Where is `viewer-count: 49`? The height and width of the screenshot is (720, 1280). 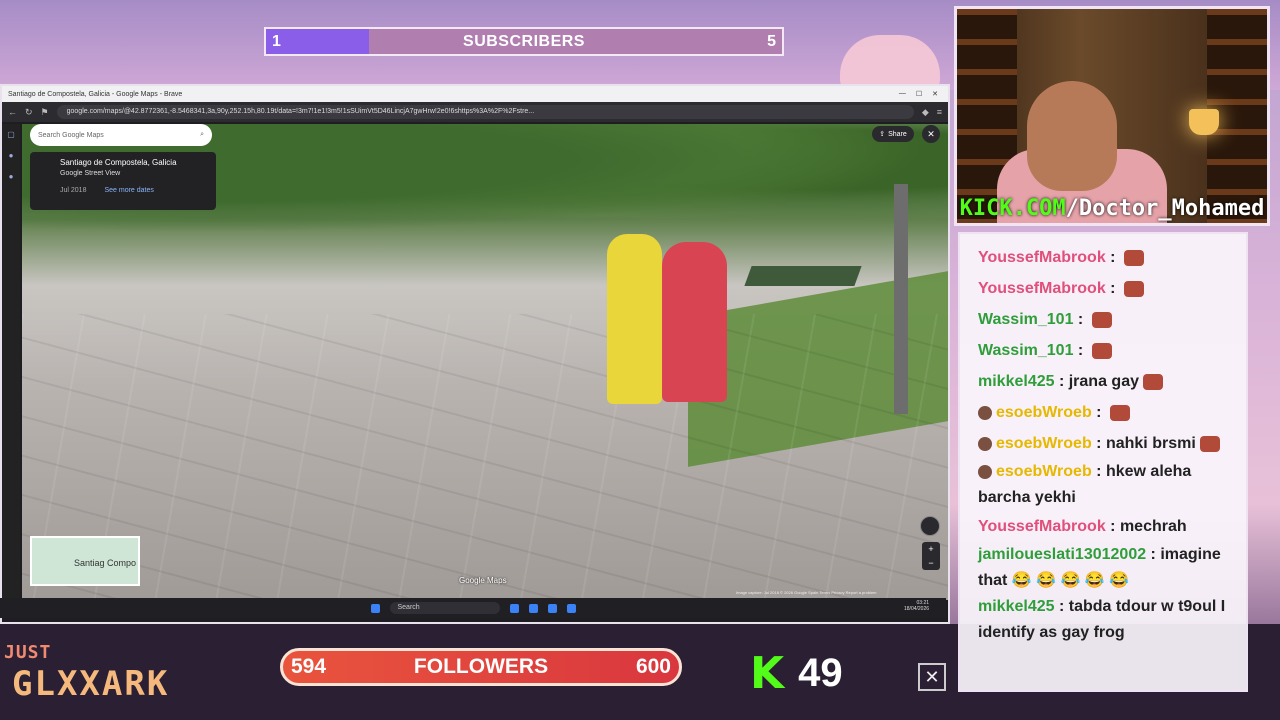
viewer-count: 49 is located at coordinates (820, 673).